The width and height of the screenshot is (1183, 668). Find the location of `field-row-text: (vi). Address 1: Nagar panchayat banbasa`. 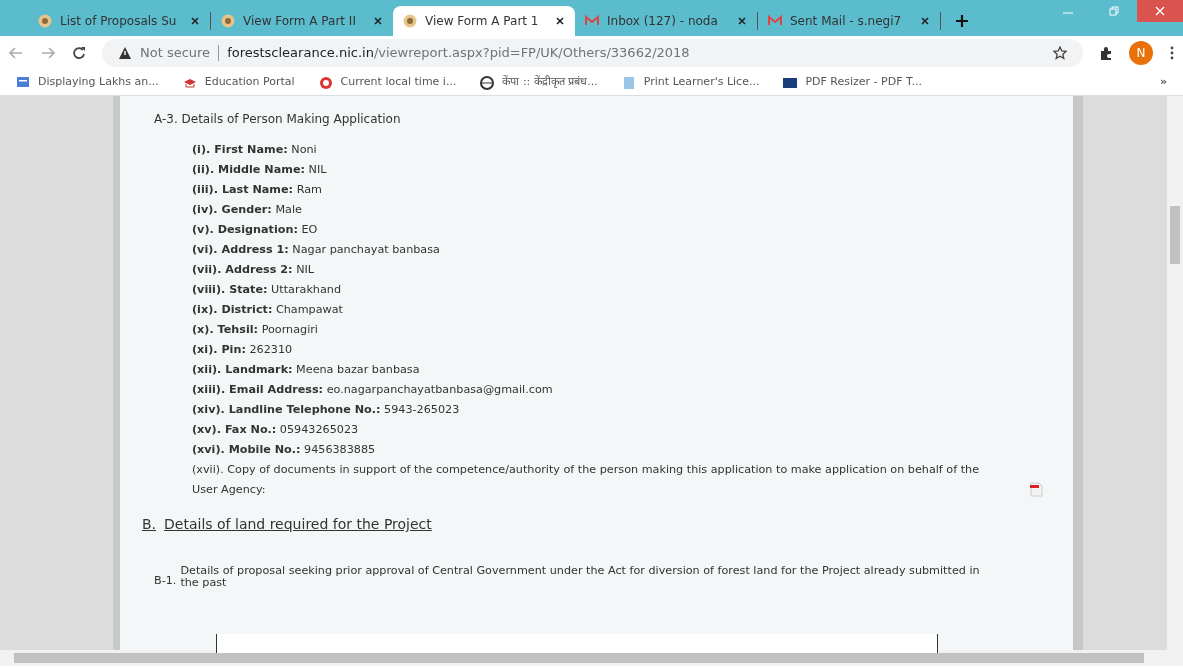

field-row-text: (vi). Address 1: Nagar panchayat banbasa is located at coordinates (316, 250).